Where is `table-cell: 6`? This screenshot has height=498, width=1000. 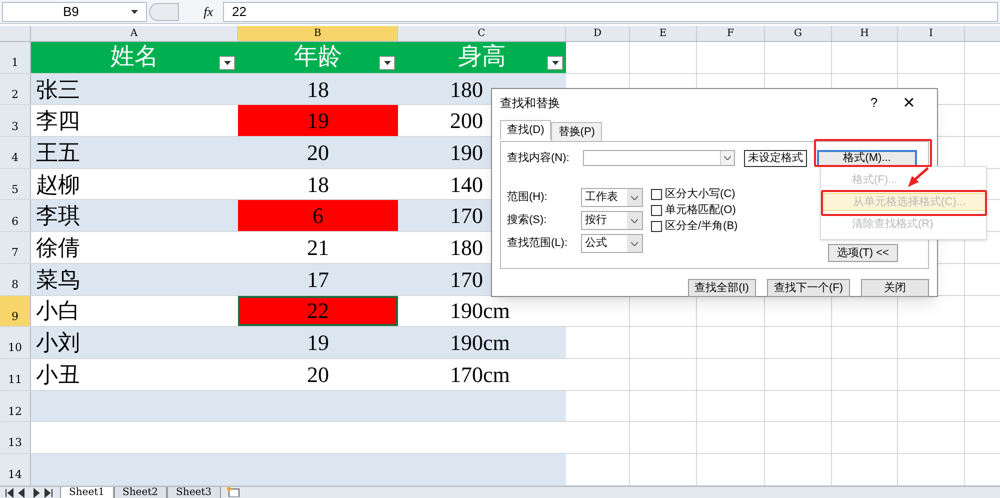
table-cell: 6 is located at coordinates (318, 216).